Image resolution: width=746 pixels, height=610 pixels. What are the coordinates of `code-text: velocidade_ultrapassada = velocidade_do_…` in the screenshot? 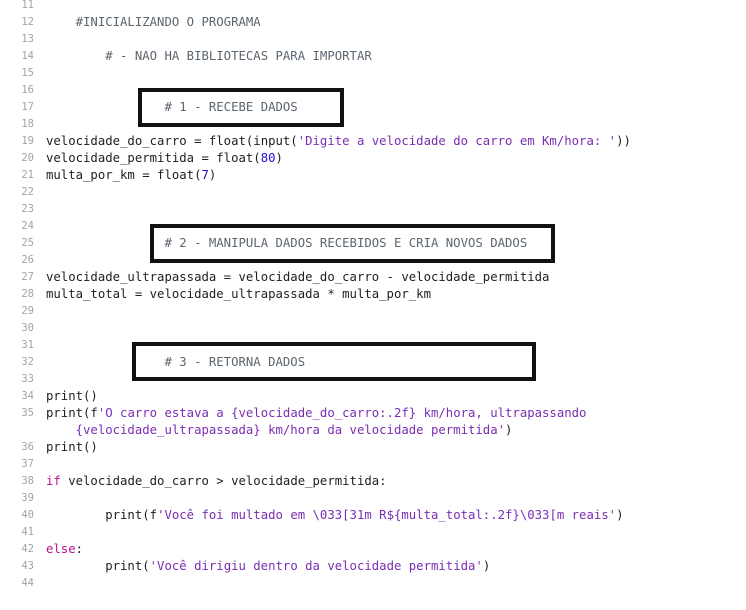 It's located at (297, 277).